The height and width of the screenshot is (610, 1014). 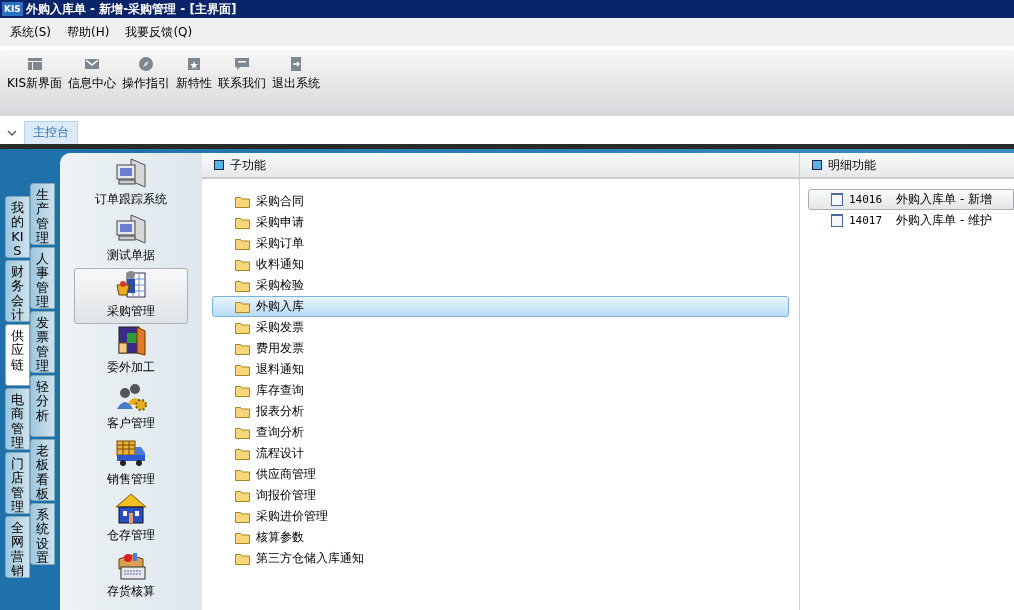 What do you see at coordinates (296, 74) in the screenshot?
I see `toolbar-button: 退出系统` at bounding box center [296, 74].